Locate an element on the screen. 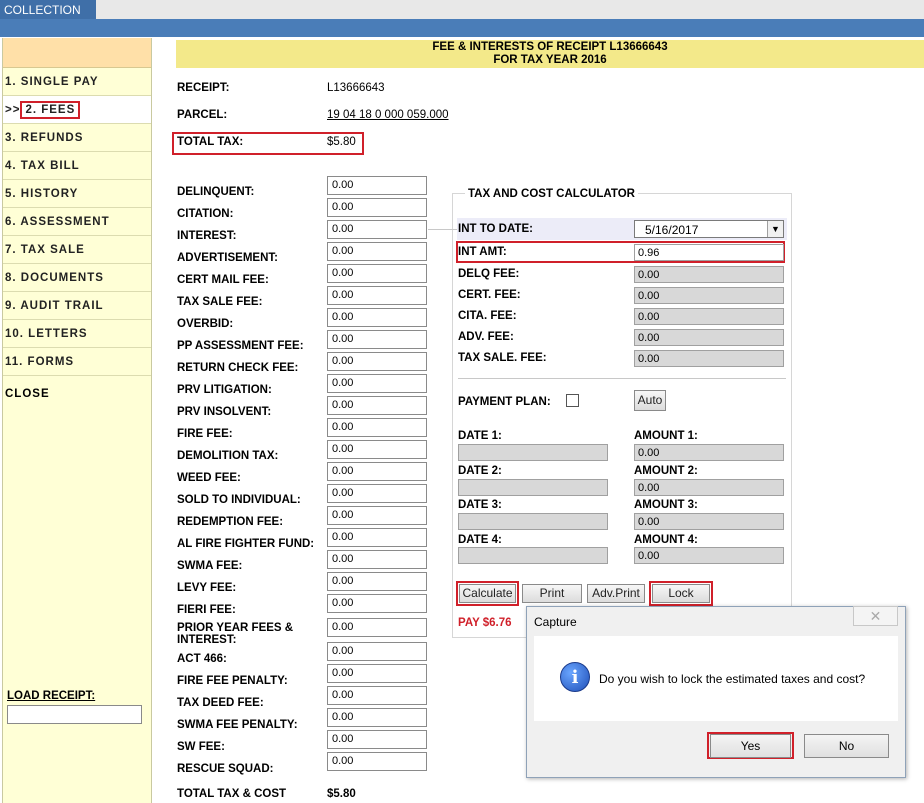 This screenshot has width=924, height=803. tab-collection: COLLECTION is located at coordinates (48, 9).